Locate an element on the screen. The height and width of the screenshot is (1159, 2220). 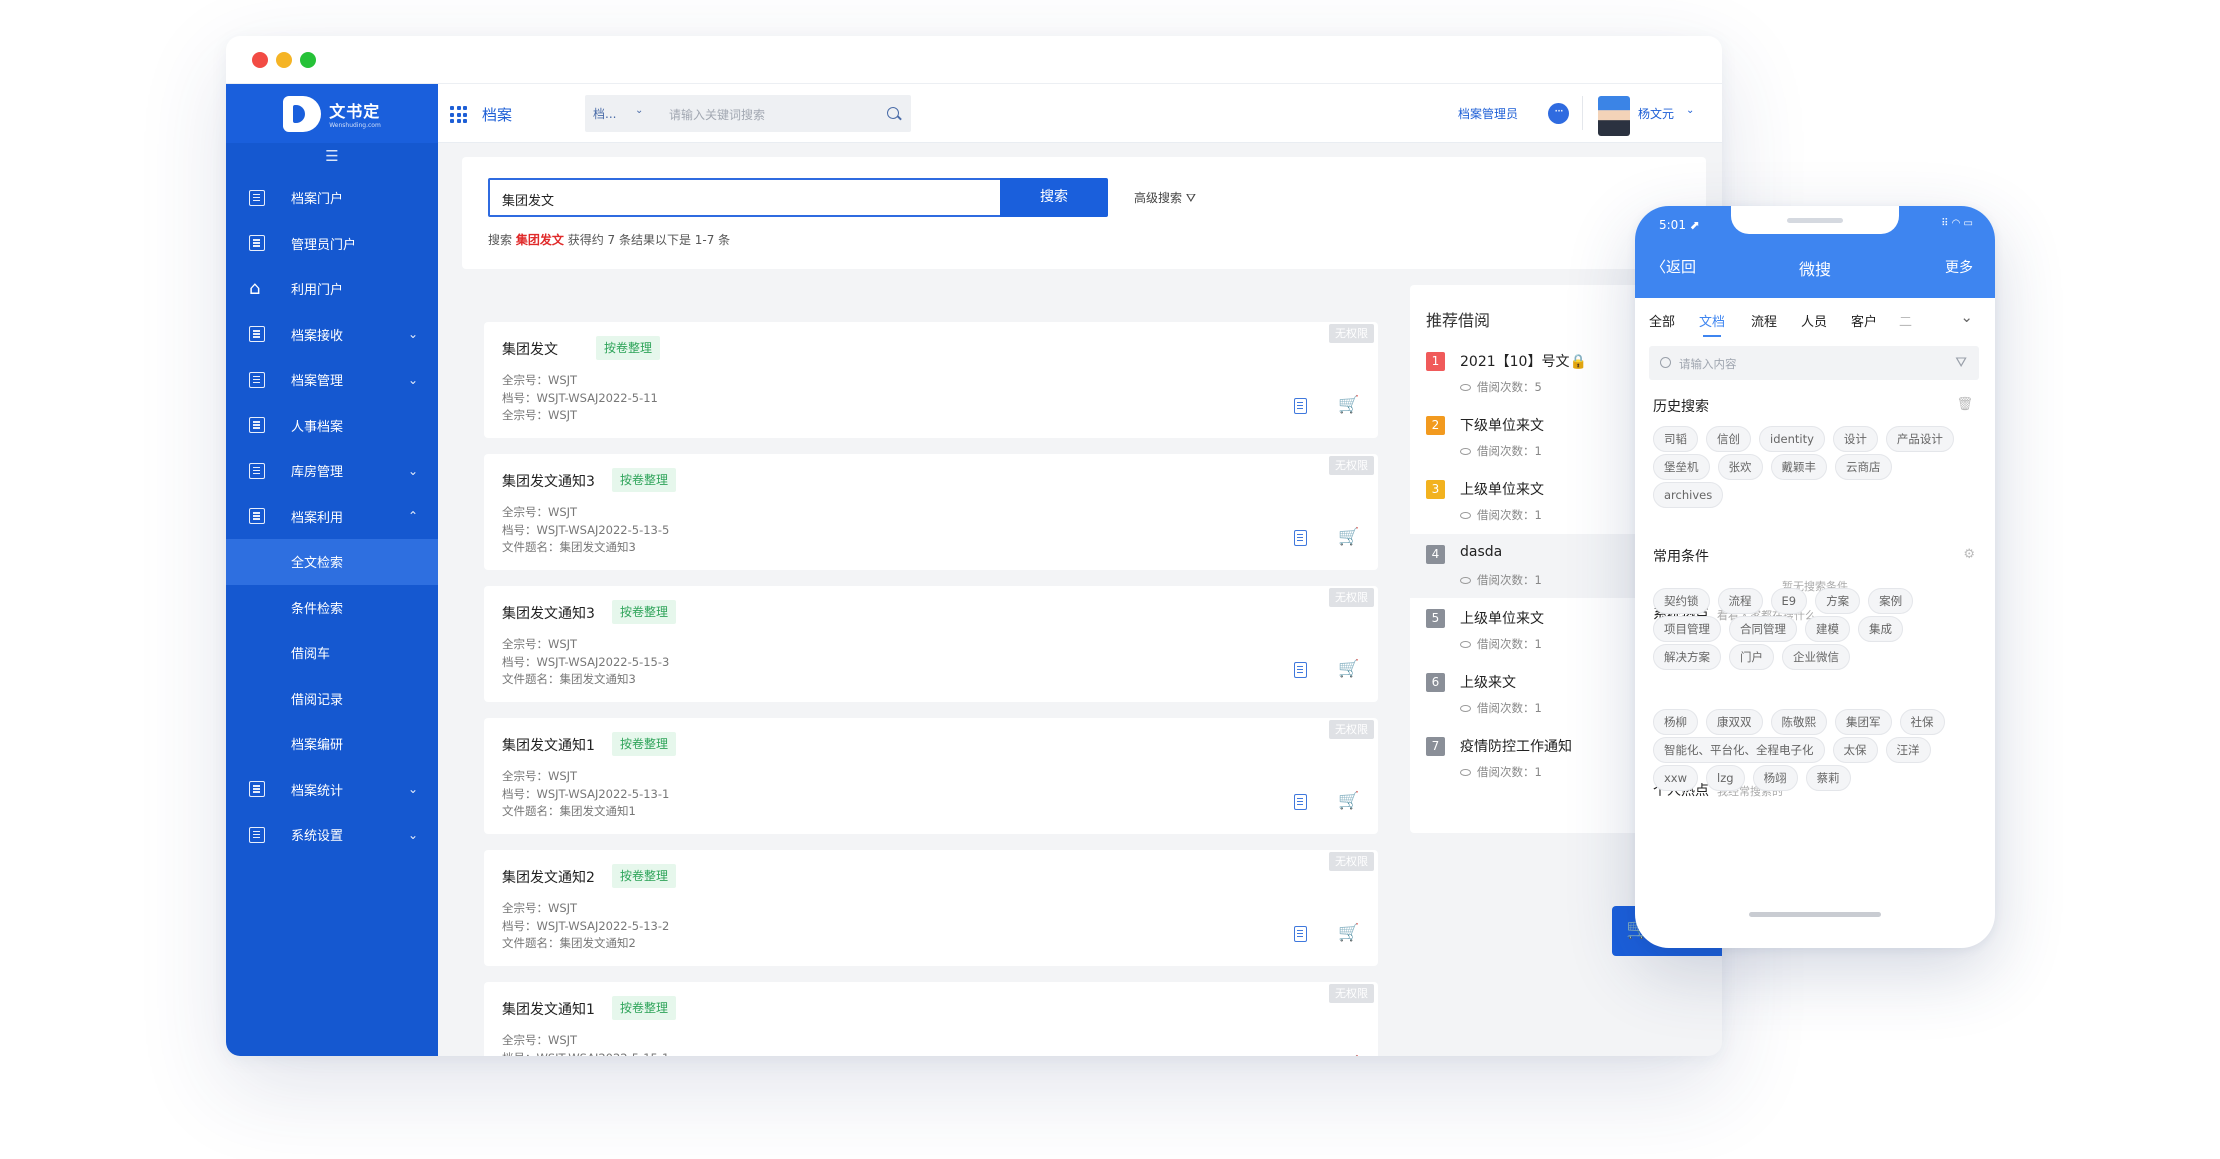
result-title: 集团发文通知2 is located at coordinates (548, 877).